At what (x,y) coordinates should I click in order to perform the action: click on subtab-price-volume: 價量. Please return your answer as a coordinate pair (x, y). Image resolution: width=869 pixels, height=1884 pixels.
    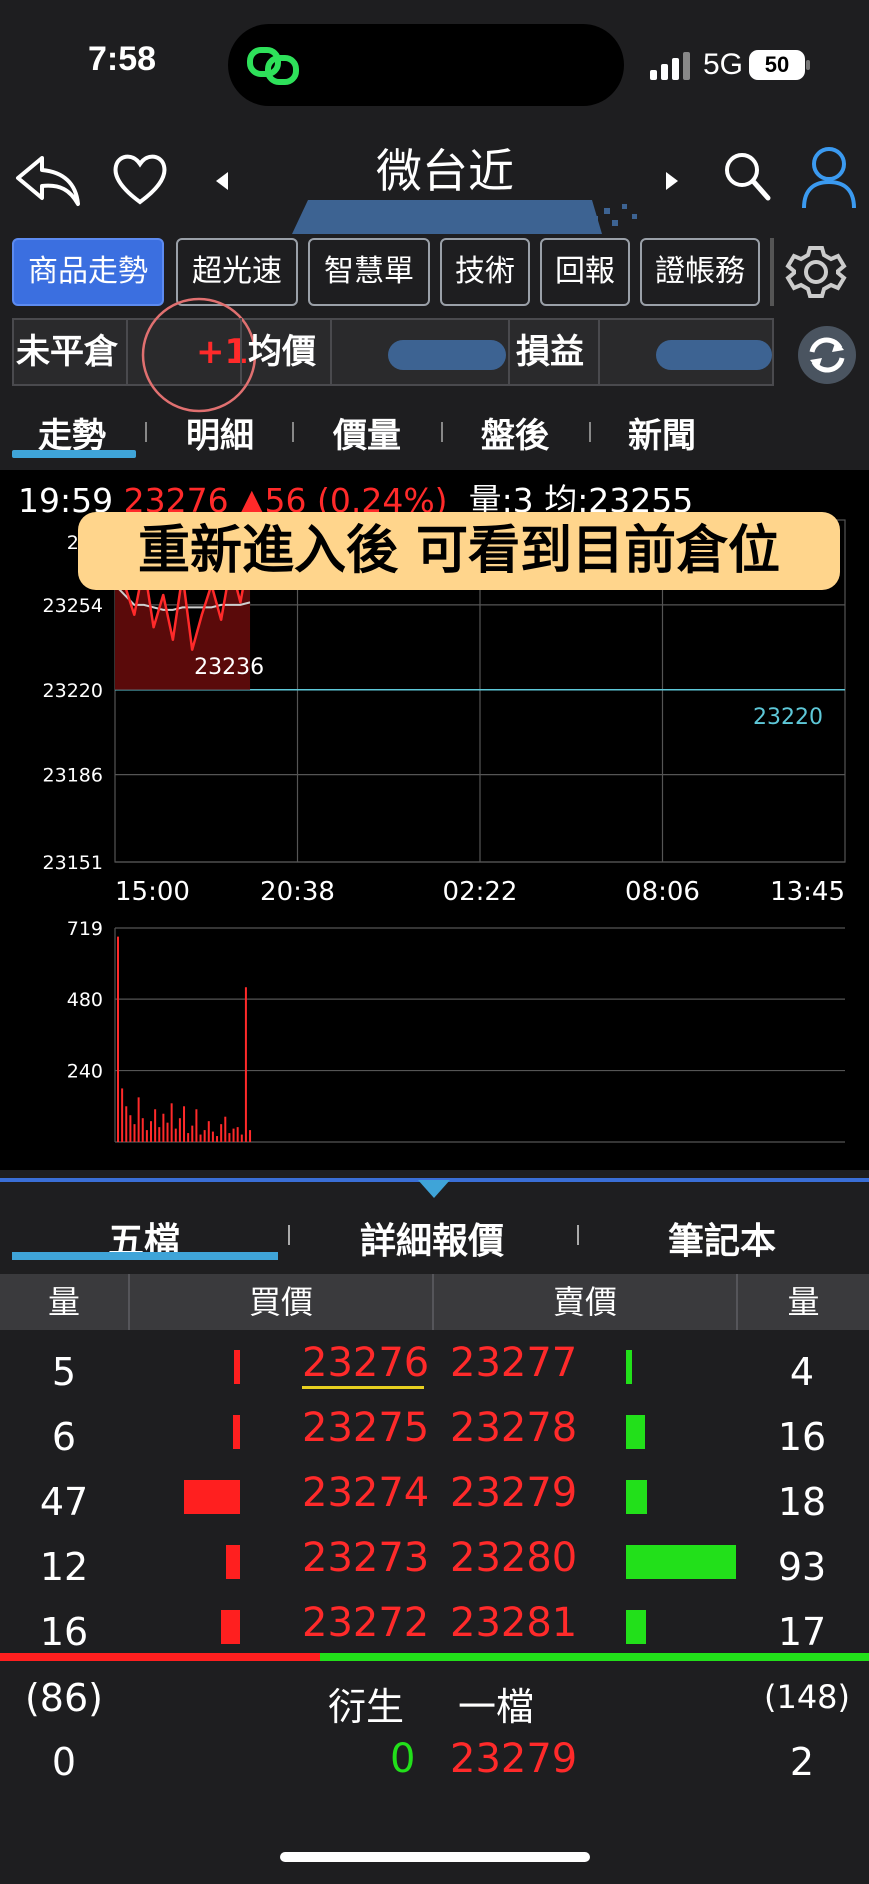
    Looking at the image, I should click on (367, 432).